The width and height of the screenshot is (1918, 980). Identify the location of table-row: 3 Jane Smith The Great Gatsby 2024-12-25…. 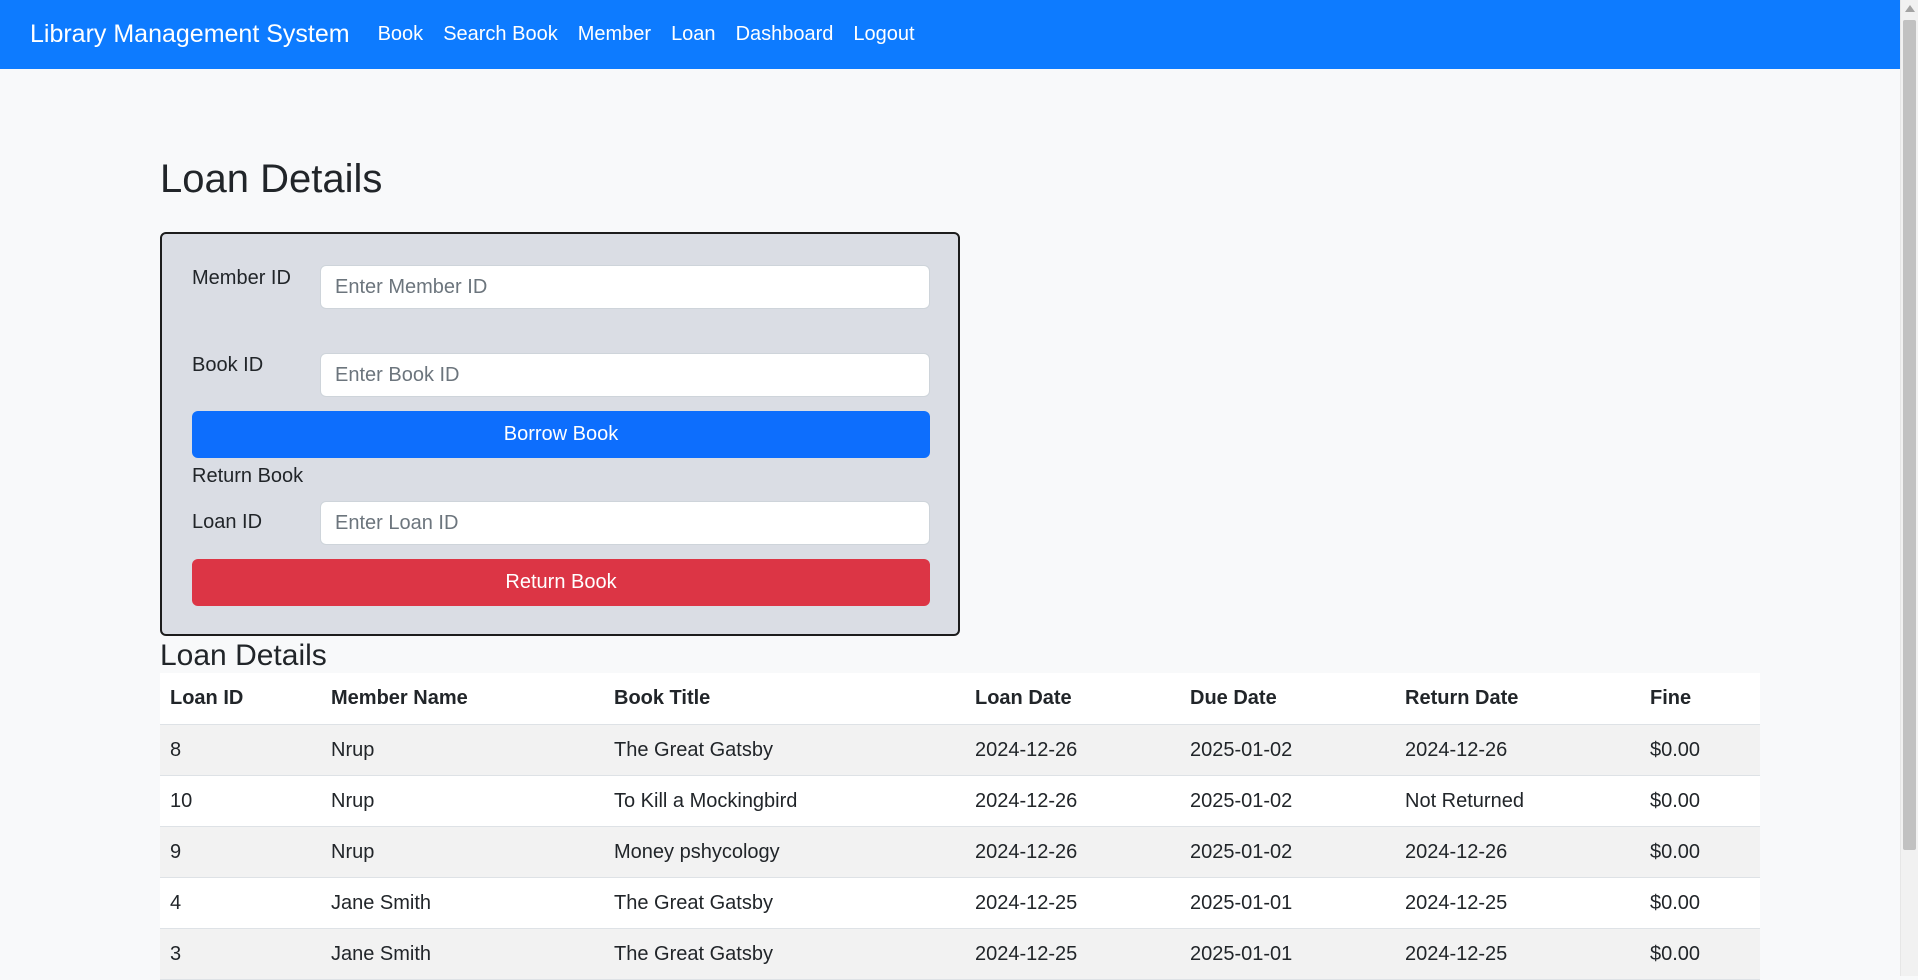
(960, 954).